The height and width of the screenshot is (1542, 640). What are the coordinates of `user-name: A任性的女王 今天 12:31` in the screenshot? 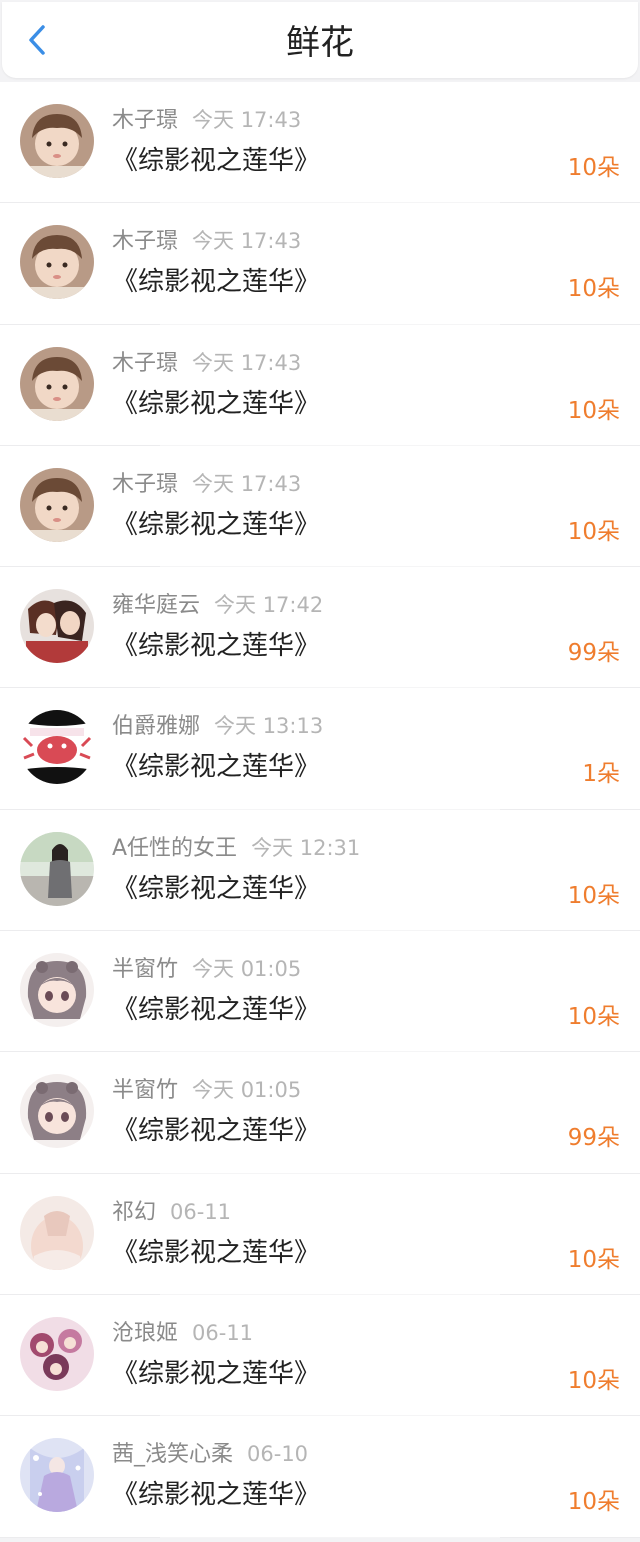 It's located at (236, 846).